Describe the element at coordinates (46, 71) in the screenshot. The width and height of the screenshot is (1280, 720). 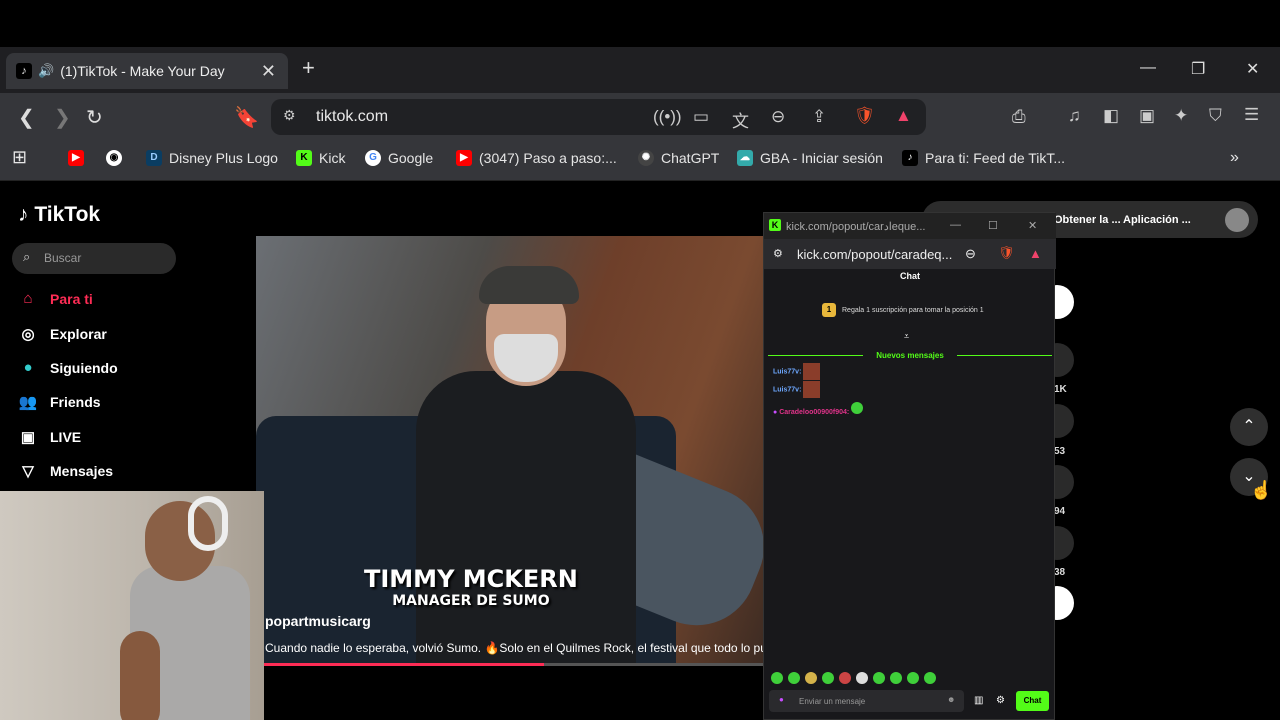
I see `speaker-icon: 🔊` at that location.